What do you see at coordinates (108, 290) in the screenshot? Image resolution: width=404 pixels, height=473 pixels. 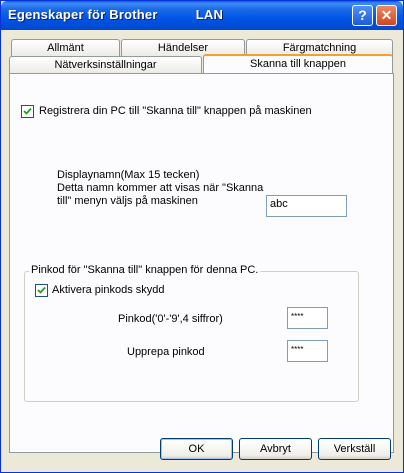 I see `enable-pin-label: Aktivera pinkods skydd` at bounding box center [108, 290].